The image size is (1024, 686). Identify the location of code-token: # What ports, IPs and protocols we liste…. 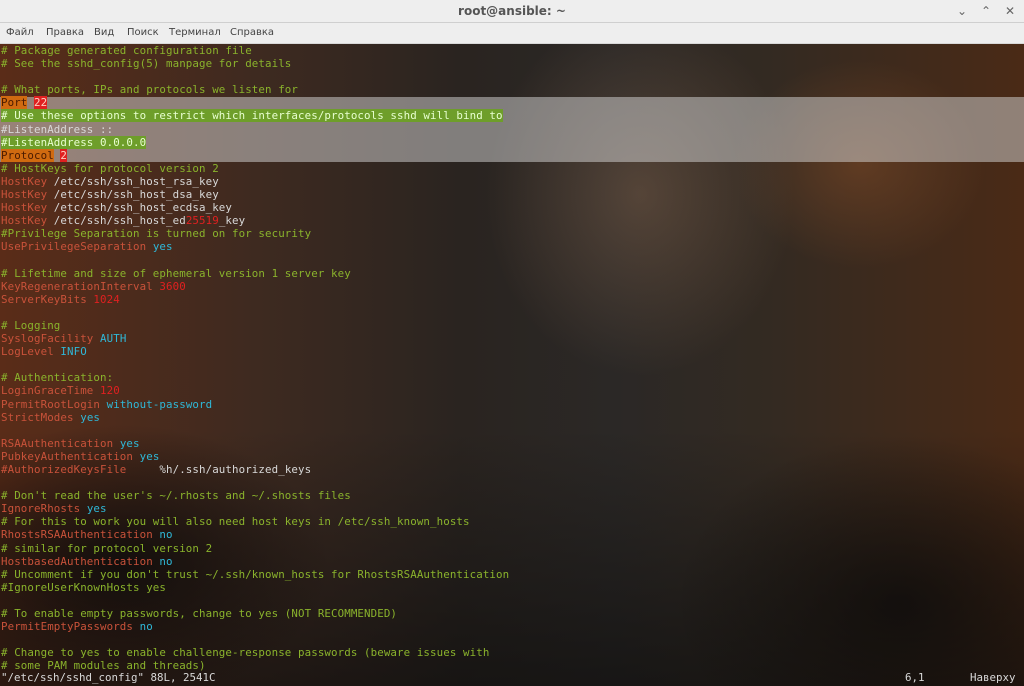
(150, 90).